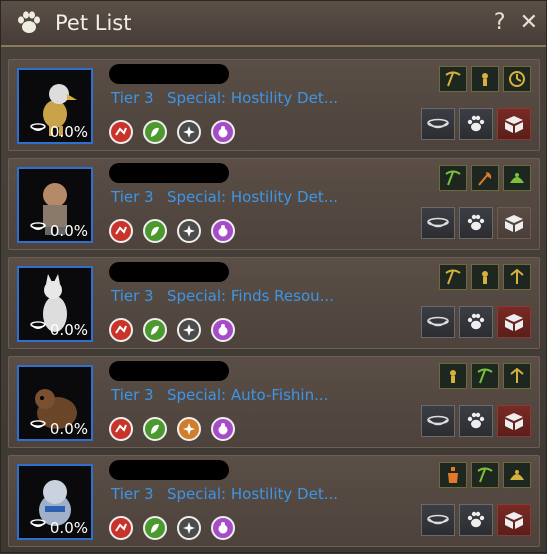 The width and height of the screenshot is (547, 554). I want to click on paw-icon, so click(29, 23).